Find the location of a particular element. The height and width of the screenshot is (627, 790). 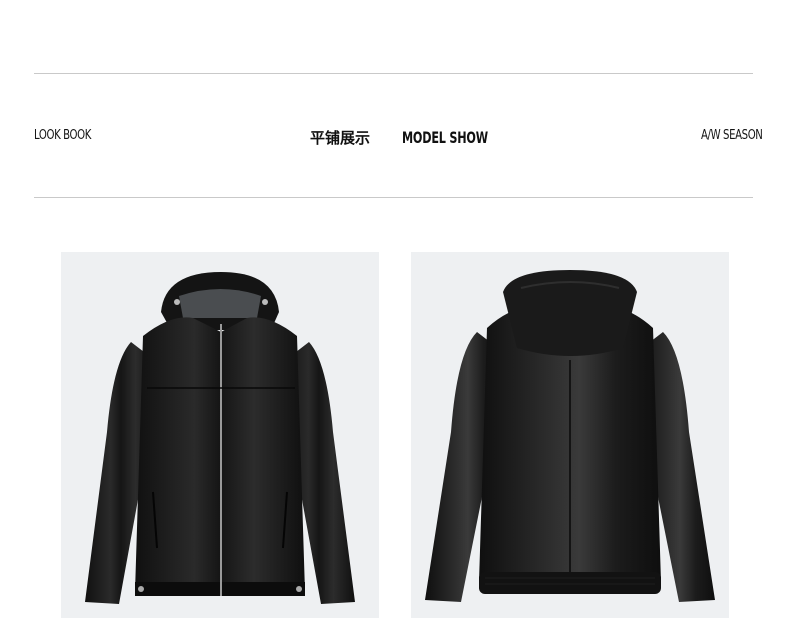

section-title-en: MODEL SHOW is located at coordinates (445, 137).